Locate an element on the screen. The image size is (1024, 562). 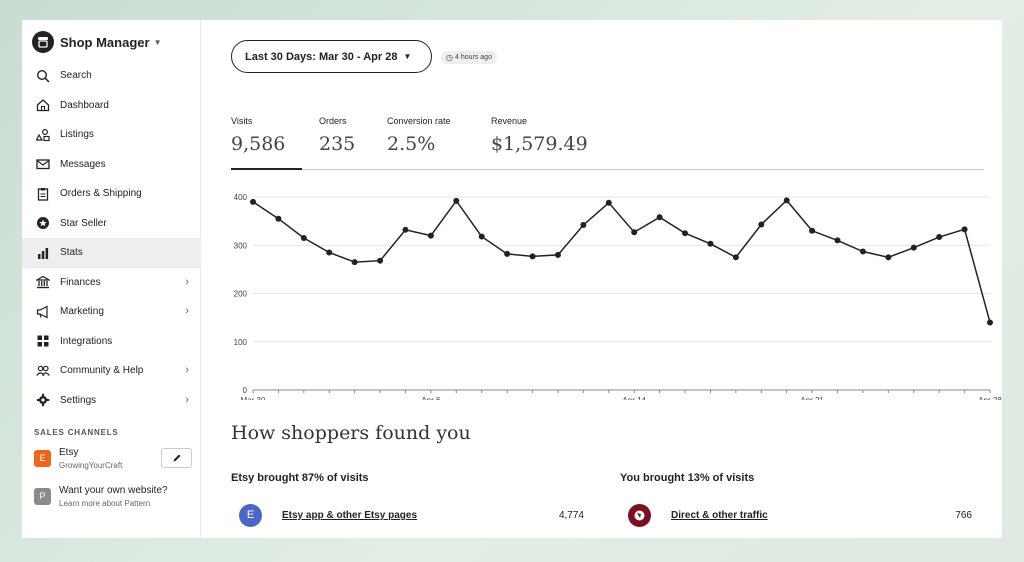
sidebar-item-community-help: Community & Help › is located at coordinates (111, 371).